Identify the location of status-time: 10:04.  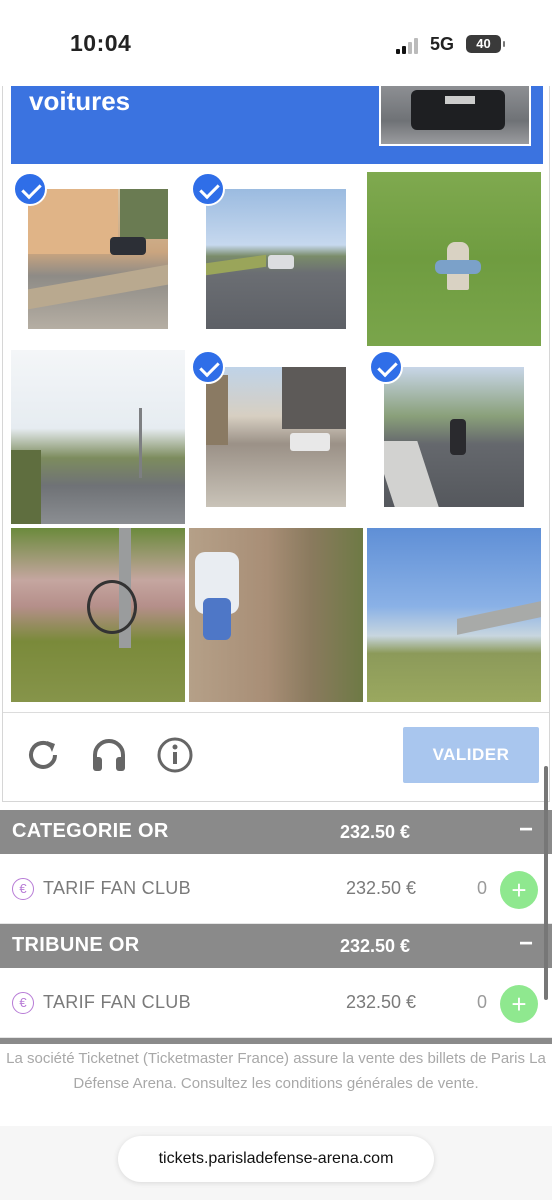
(101, 43).